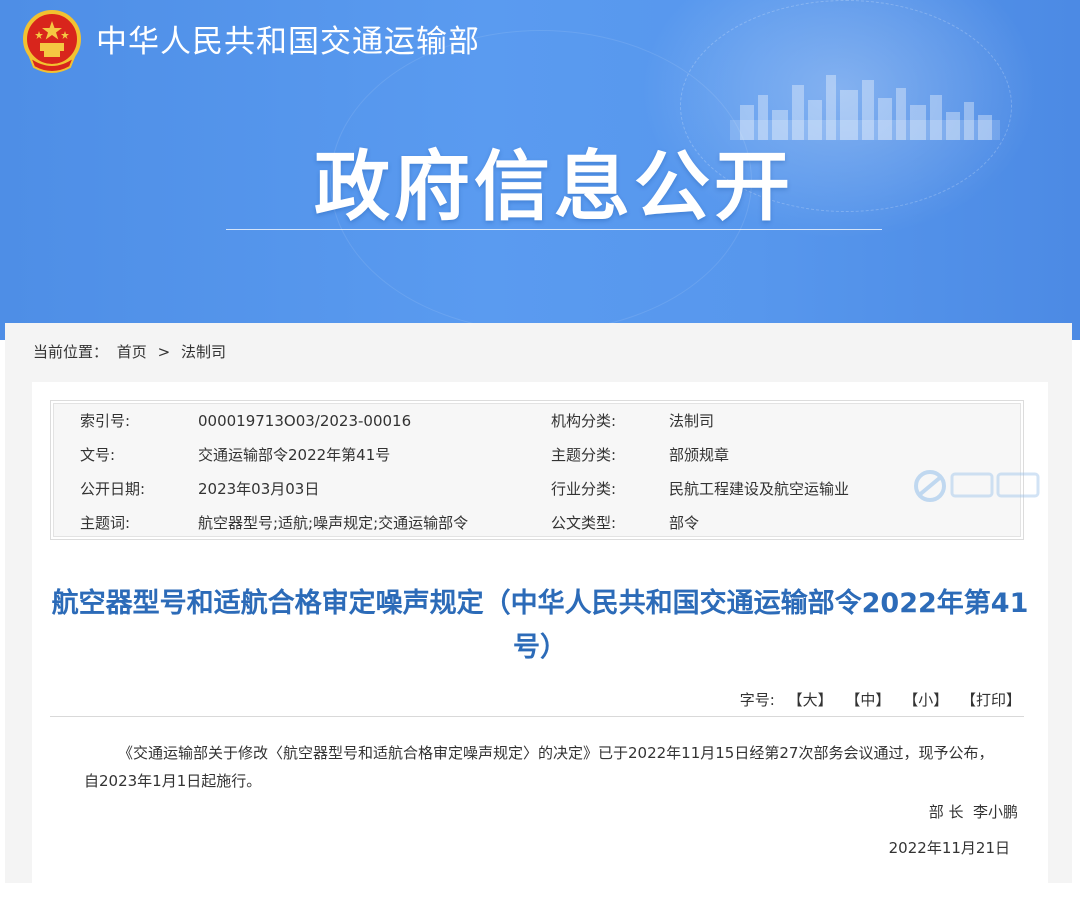  Describe the element at coordinates (810, 700) in the screenshot. I see `font-large-button: 【大】` at that location.